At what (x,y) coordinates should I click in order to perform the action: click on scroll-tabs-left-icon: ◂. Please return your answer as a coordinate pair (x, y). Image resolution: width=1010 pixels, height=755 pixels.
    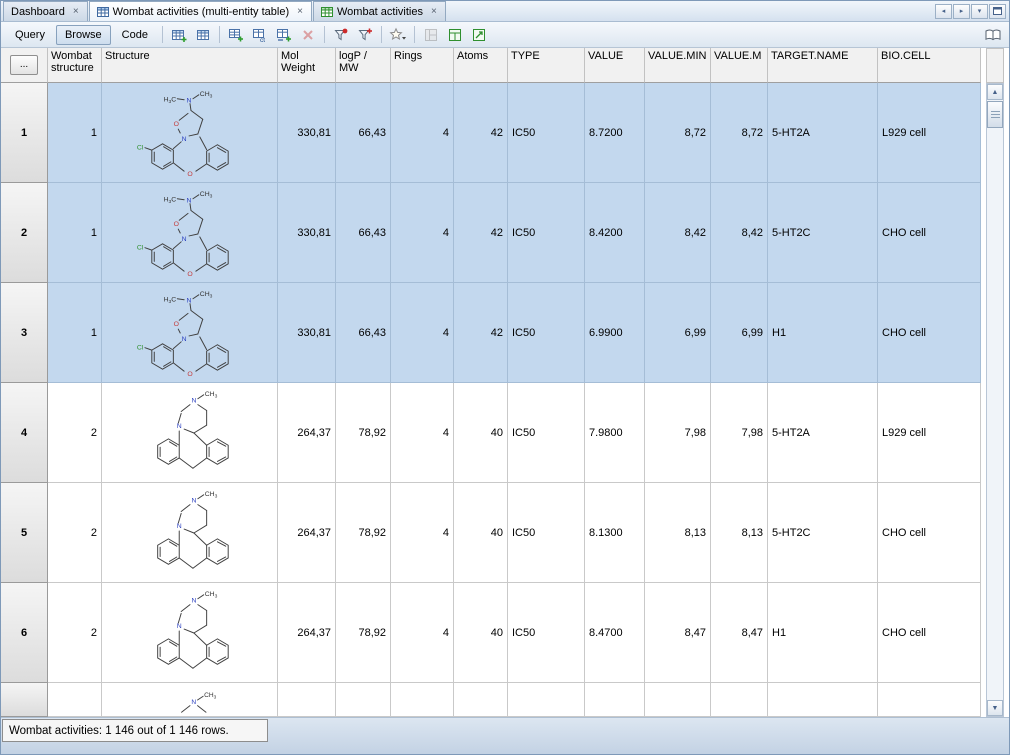
    Looking at the image, I should click on (943, 11).